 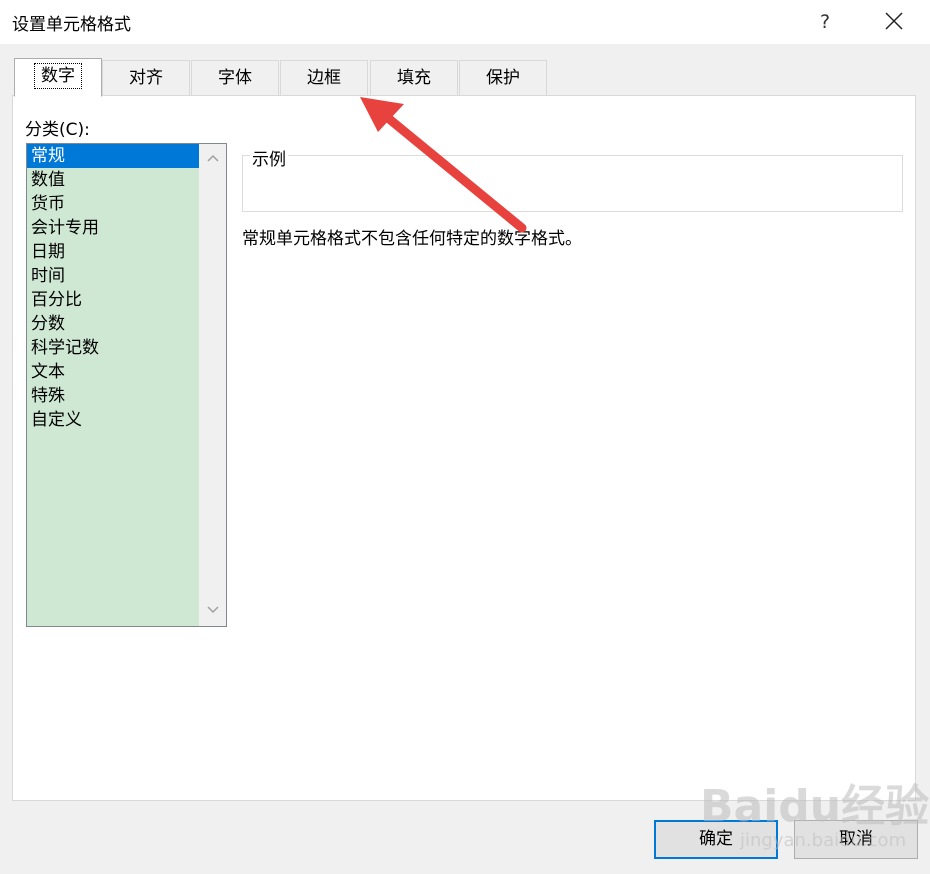 What do you see at coordinates (414, 77) in the screenshot?
I see `tab-fill: 填充` at bounding box center [414, 77].